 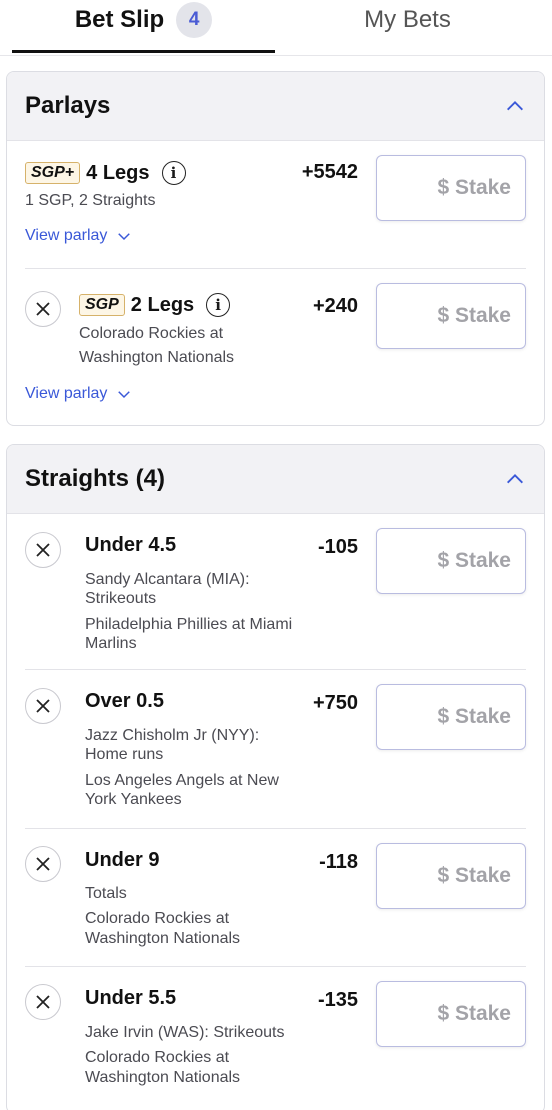 What do you see at coordinates (189, 624) in the screenshot?
I see `bet-game-line1: Philadelphia Phillies at Miami` at bounding box center [189, 624].